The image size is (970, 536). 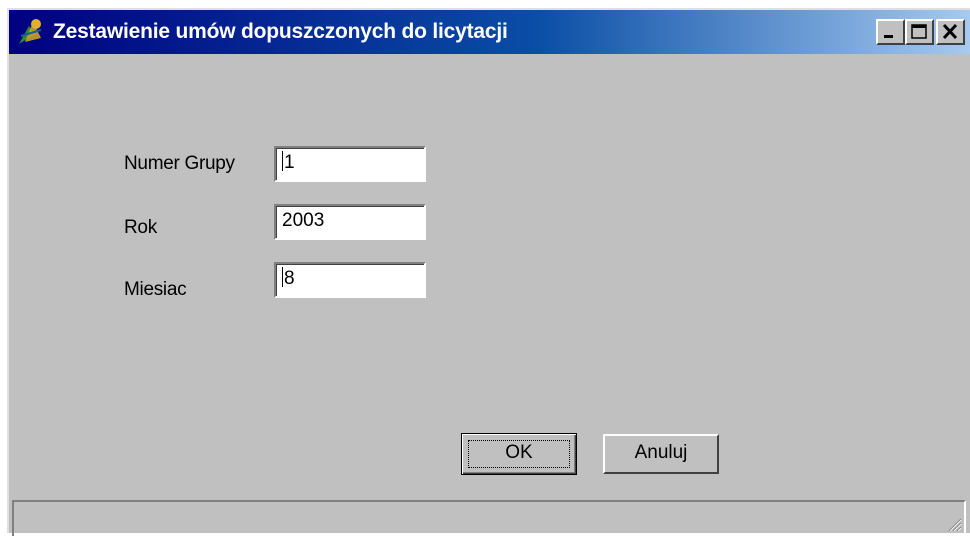 What do you see at coordinates (303, 220) in the screenshot?
I see `year-value: 2003` at bounding box center [303, 220].